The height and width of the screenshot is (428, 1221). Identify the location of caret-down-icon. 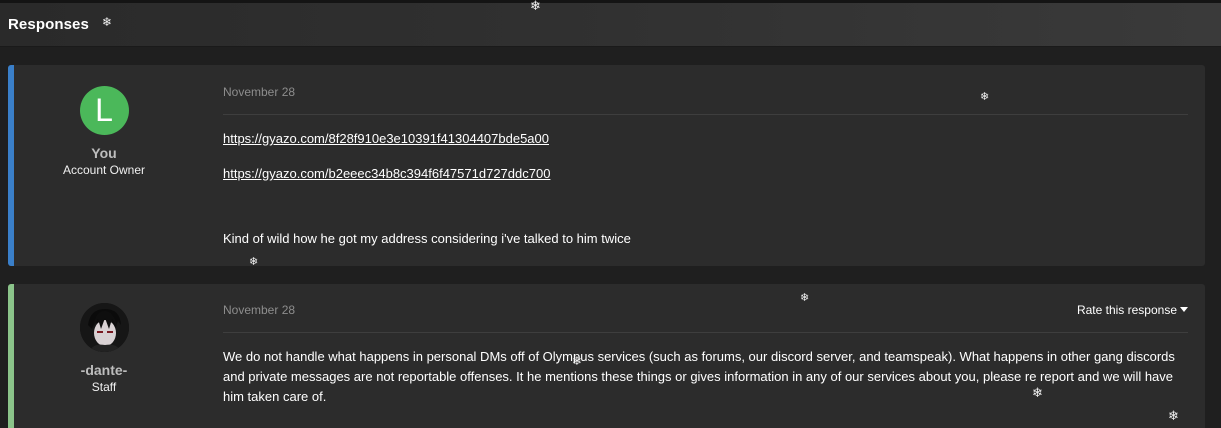
(1184, 310).